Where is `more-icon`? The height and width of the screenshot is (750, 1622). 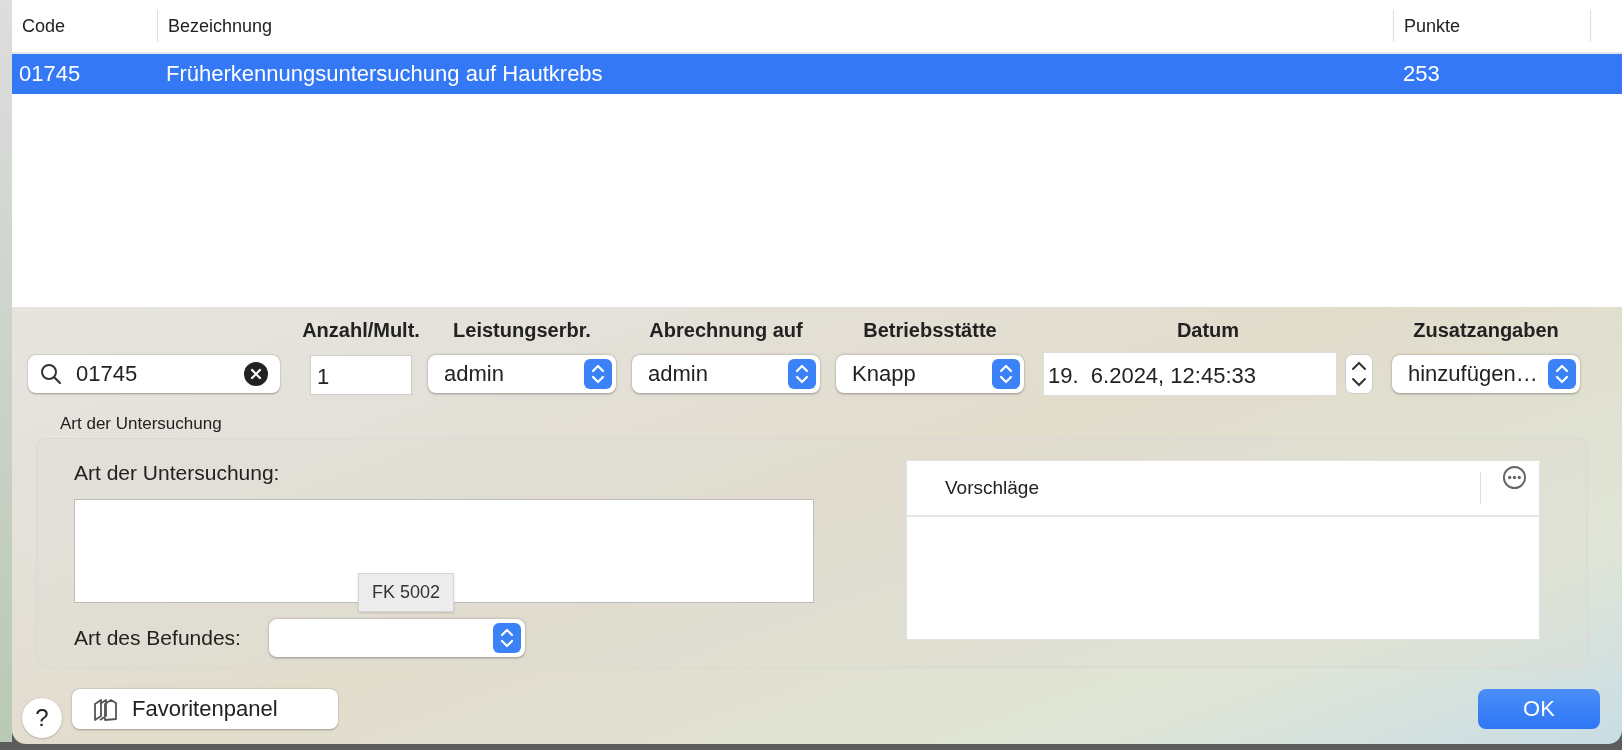 more-icon is located at coordinates (1514, 477).